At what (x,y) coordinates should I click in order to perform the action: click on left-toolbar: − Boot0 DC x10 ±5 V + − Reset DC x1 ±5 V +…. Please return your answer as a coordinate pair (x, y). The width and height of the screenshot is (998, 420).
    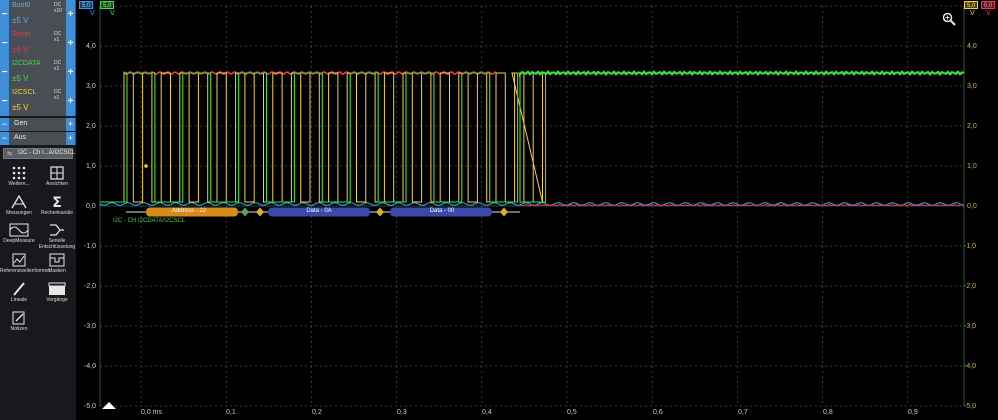
    Looking at the image, I should click on (38, 210).